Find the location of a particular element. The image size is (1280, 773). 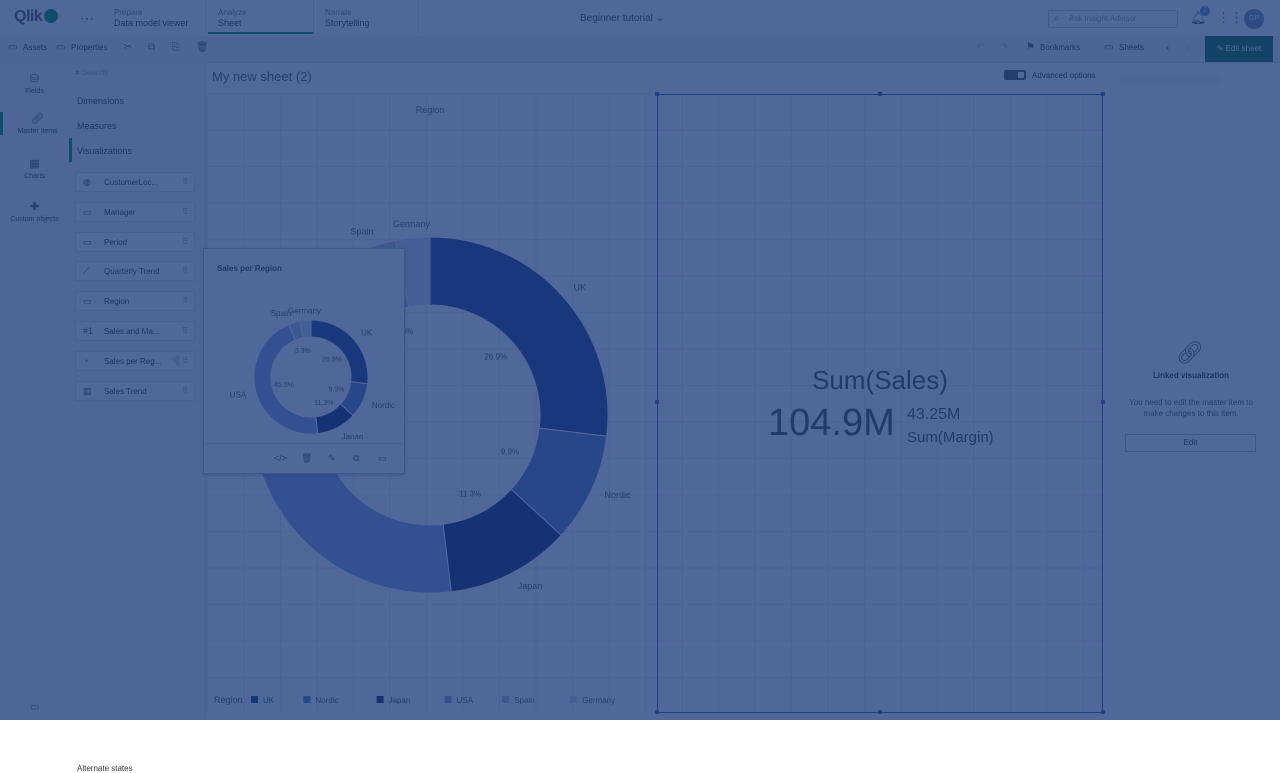

viz-item: ▭ Region ⠿ is located at coordinates (135, 301).